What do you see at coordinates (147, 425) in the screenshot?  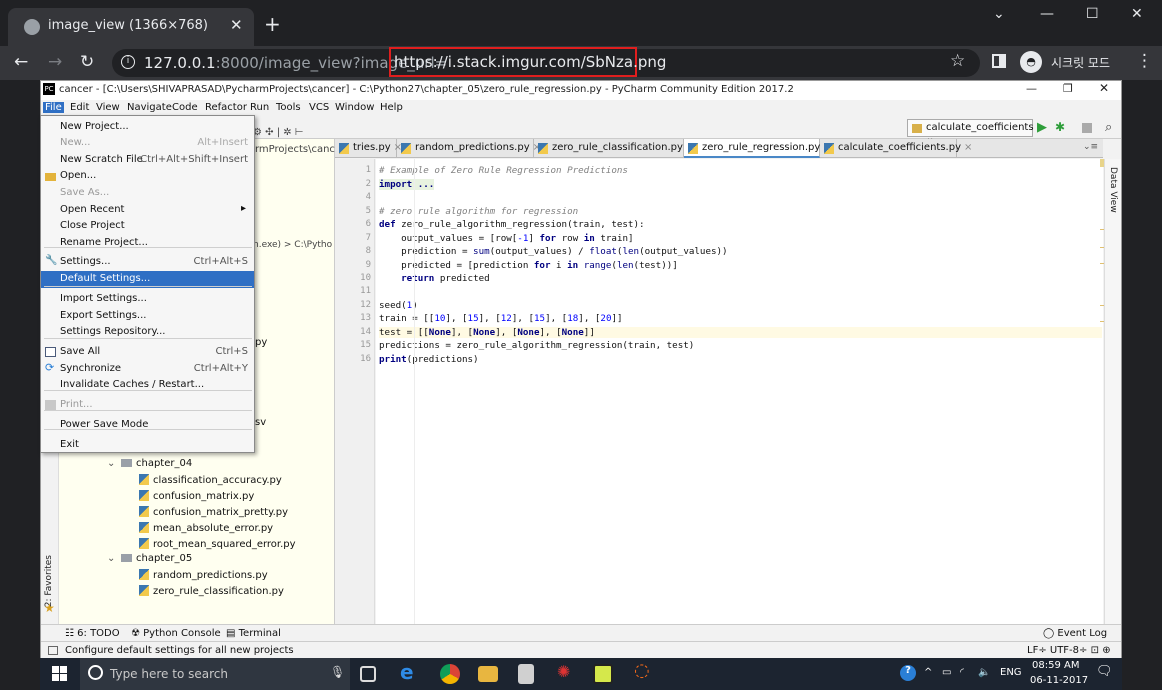 I see `file-menu-item: Power Save Mode` at bounding box center [147, 425].